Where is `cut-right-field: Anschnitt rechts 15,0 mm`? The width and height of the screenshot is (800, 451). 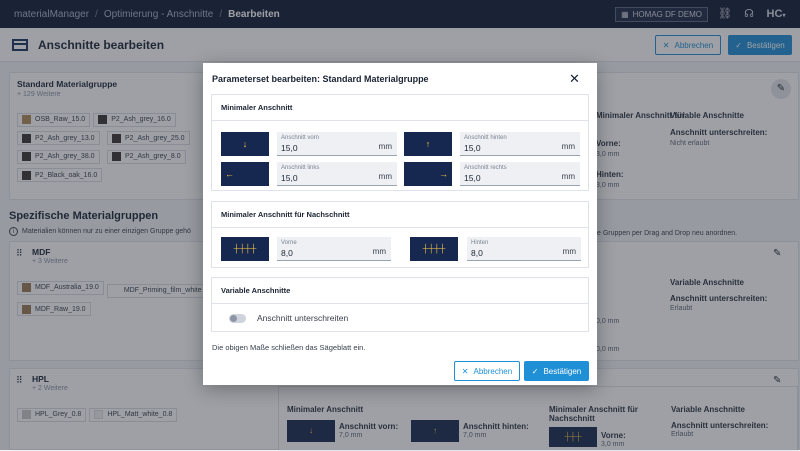
cut-right-field: Anschnitt rechts 15,0 mm is located at coordinates (520, 174).